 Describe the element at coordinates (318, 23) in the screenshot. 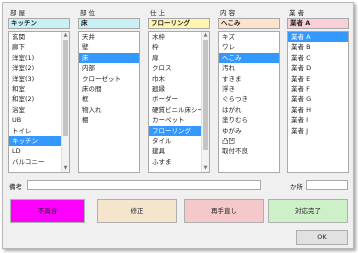

I see `contractor-field: 業者 A` at that location.